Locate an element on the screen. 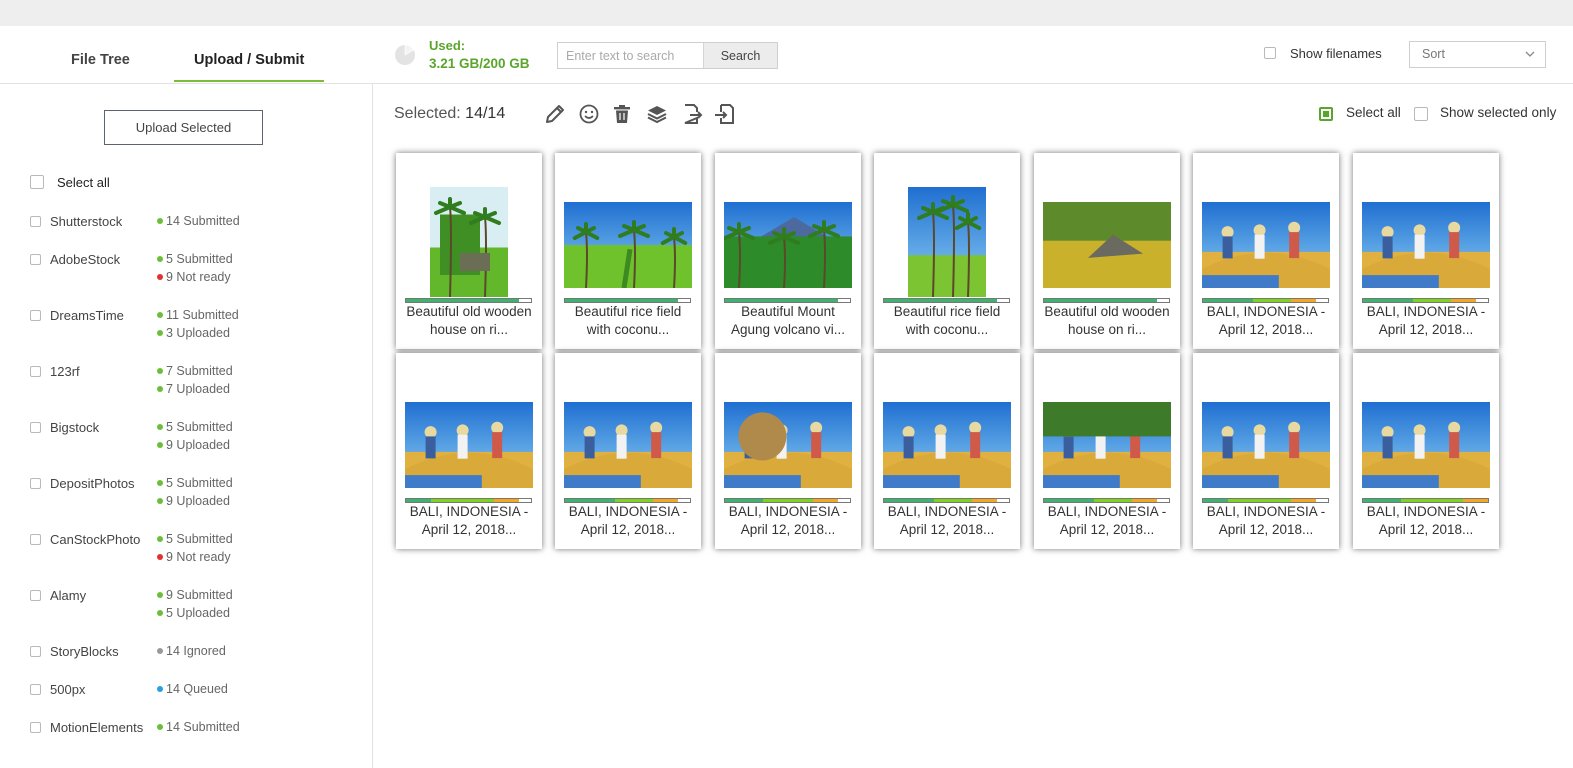  agency-name: StoryBlocks is located at coordinates (84, 651).